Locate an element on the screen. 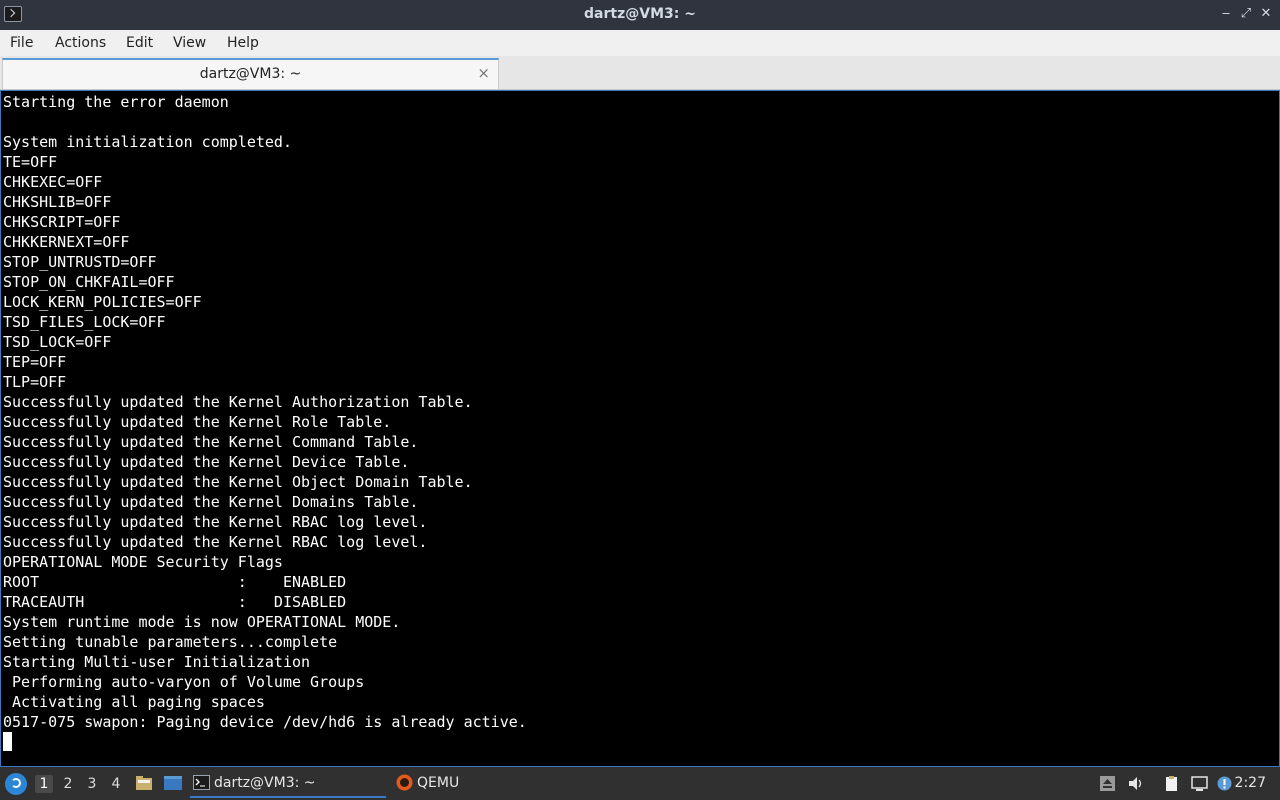 This screenshot has height=800, width=1280. menu-edit: Edit is located at coordinates (139, 43).